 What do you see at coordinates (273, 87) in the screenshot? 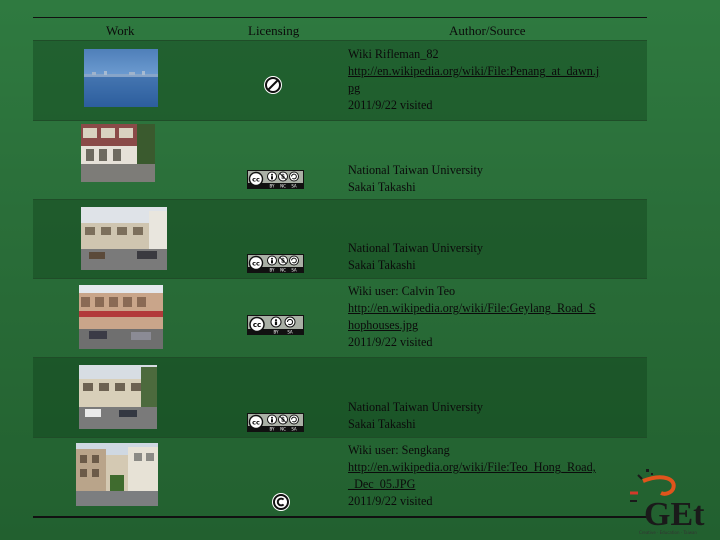
I see `public-domain-icon` at bounding box center [273, 87].